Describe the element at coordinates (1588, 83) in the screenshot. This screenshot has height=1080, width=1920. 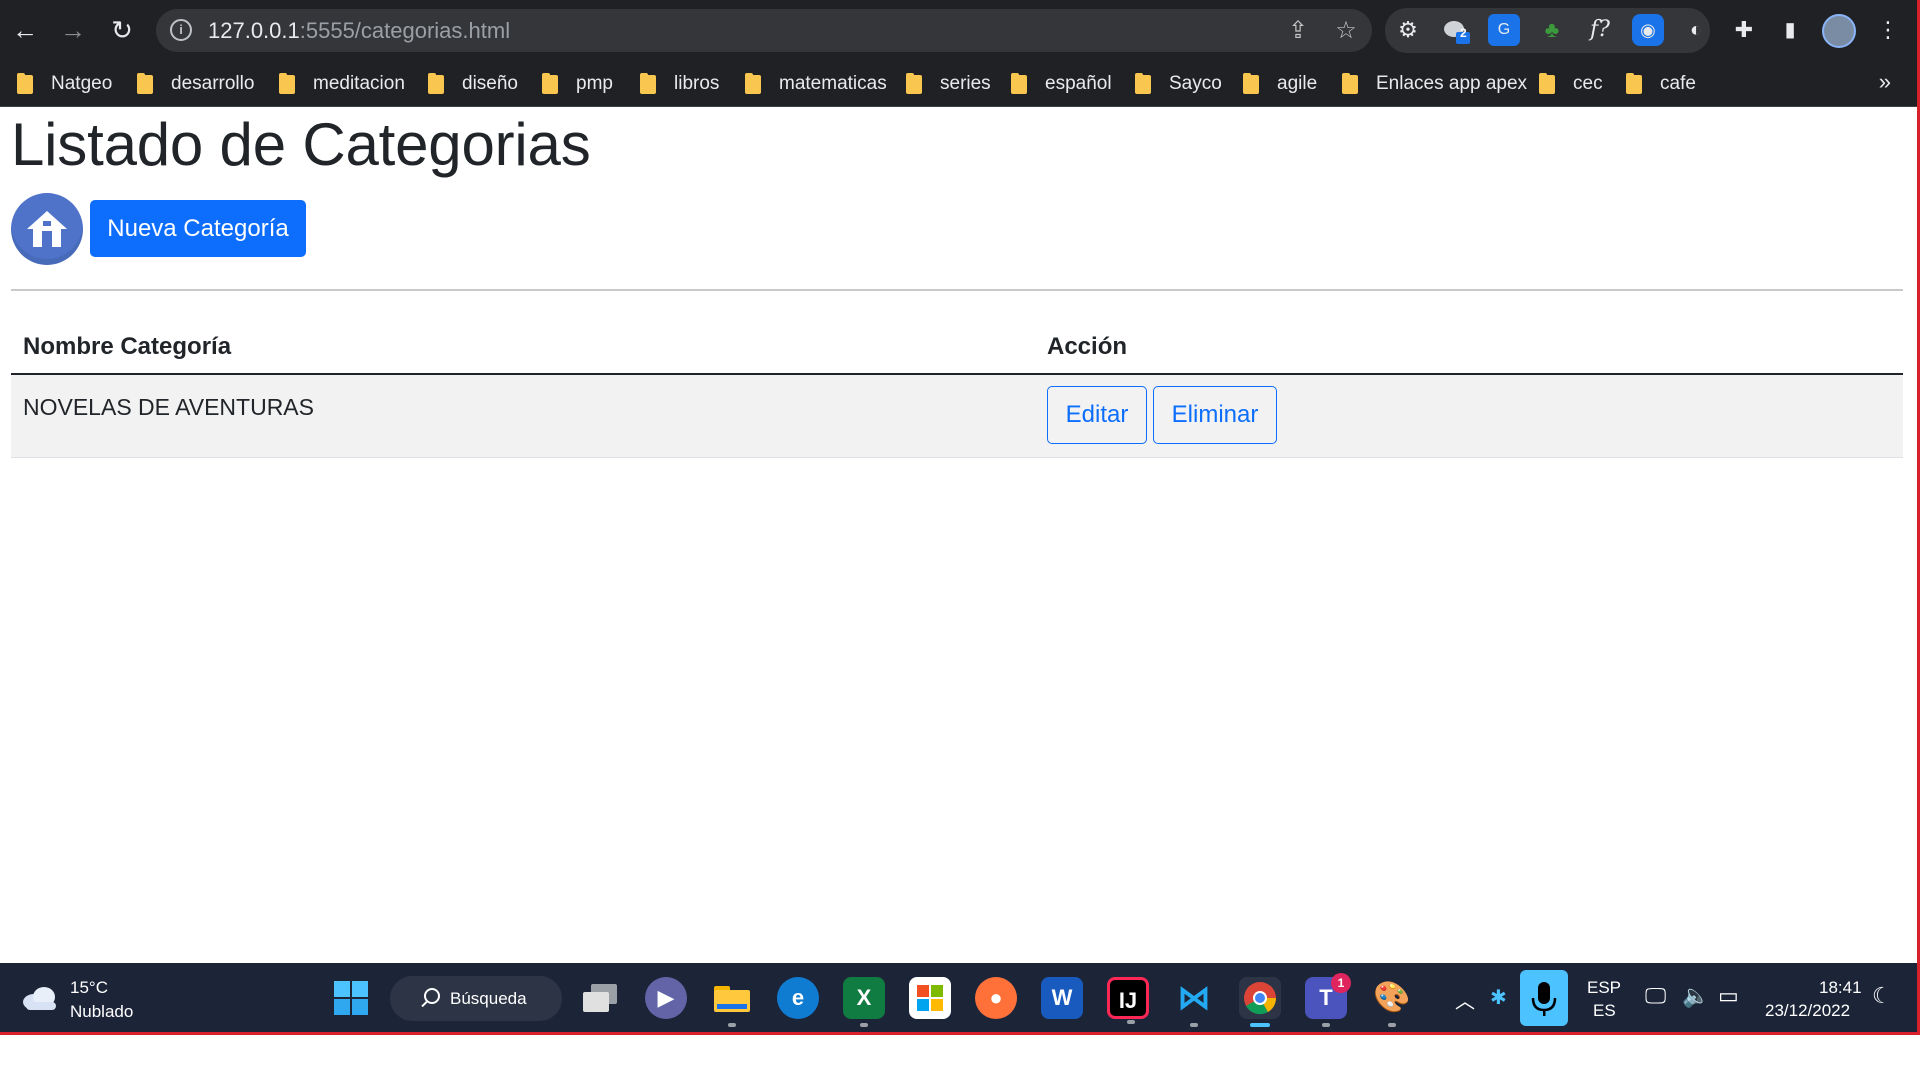
I see `bookmark-label: cec` at that location.